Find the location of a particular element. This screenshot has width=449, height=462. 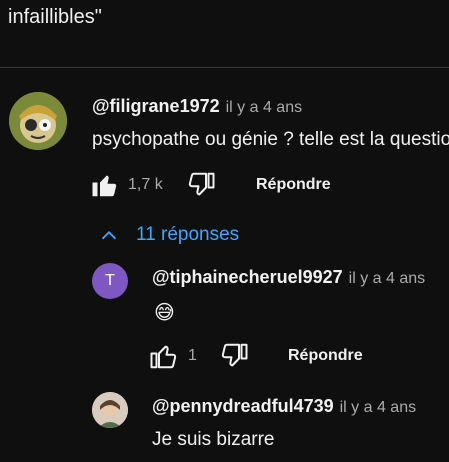

avatar: T is located at coordinates (110, 281).